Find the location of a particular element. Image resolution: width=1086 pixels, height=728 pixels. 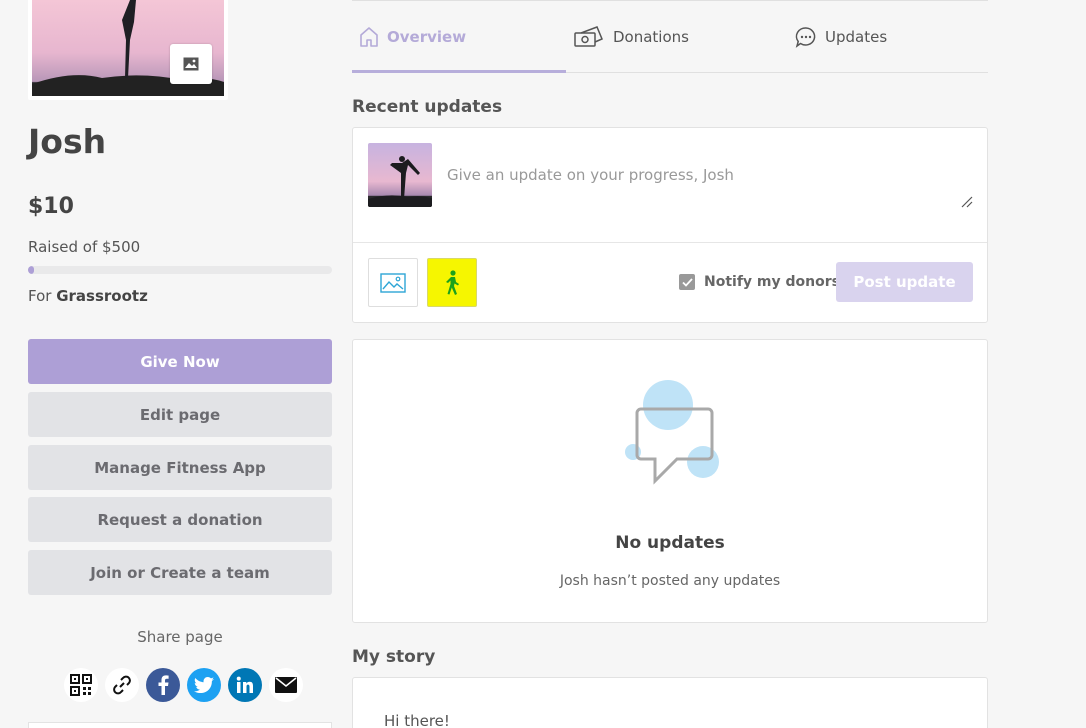

check-icon is located at coordinates (687, 282).